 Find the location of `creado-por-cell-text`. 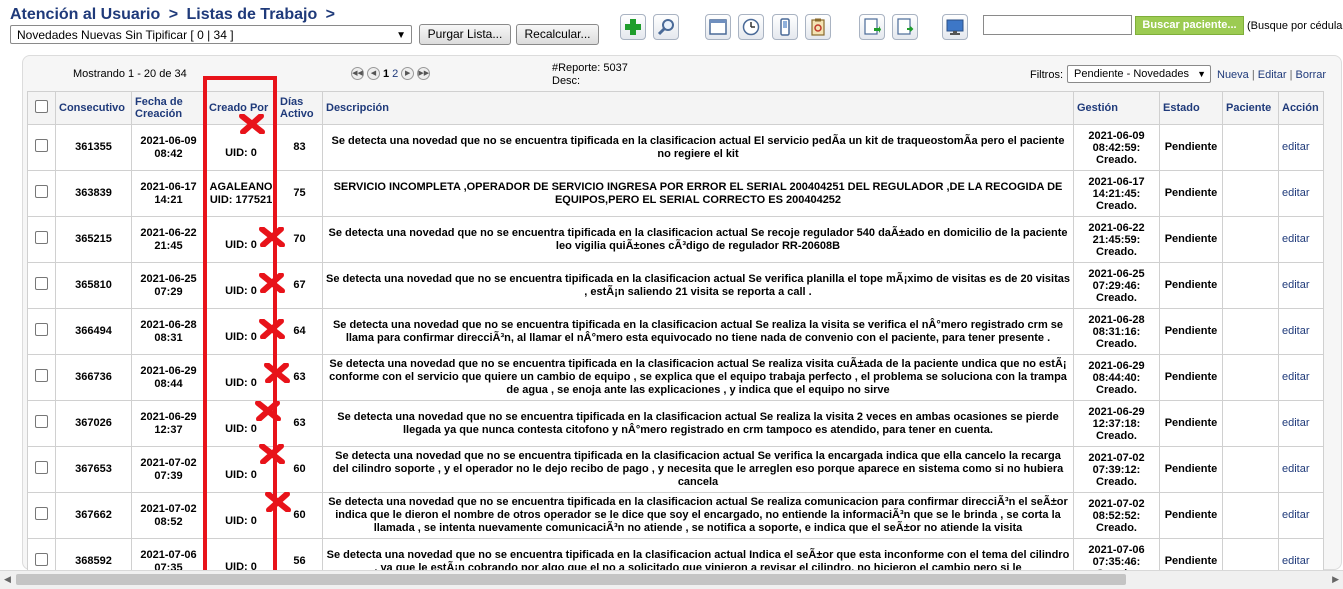

creado-por-cell-text is located at coordinates (241, 325).